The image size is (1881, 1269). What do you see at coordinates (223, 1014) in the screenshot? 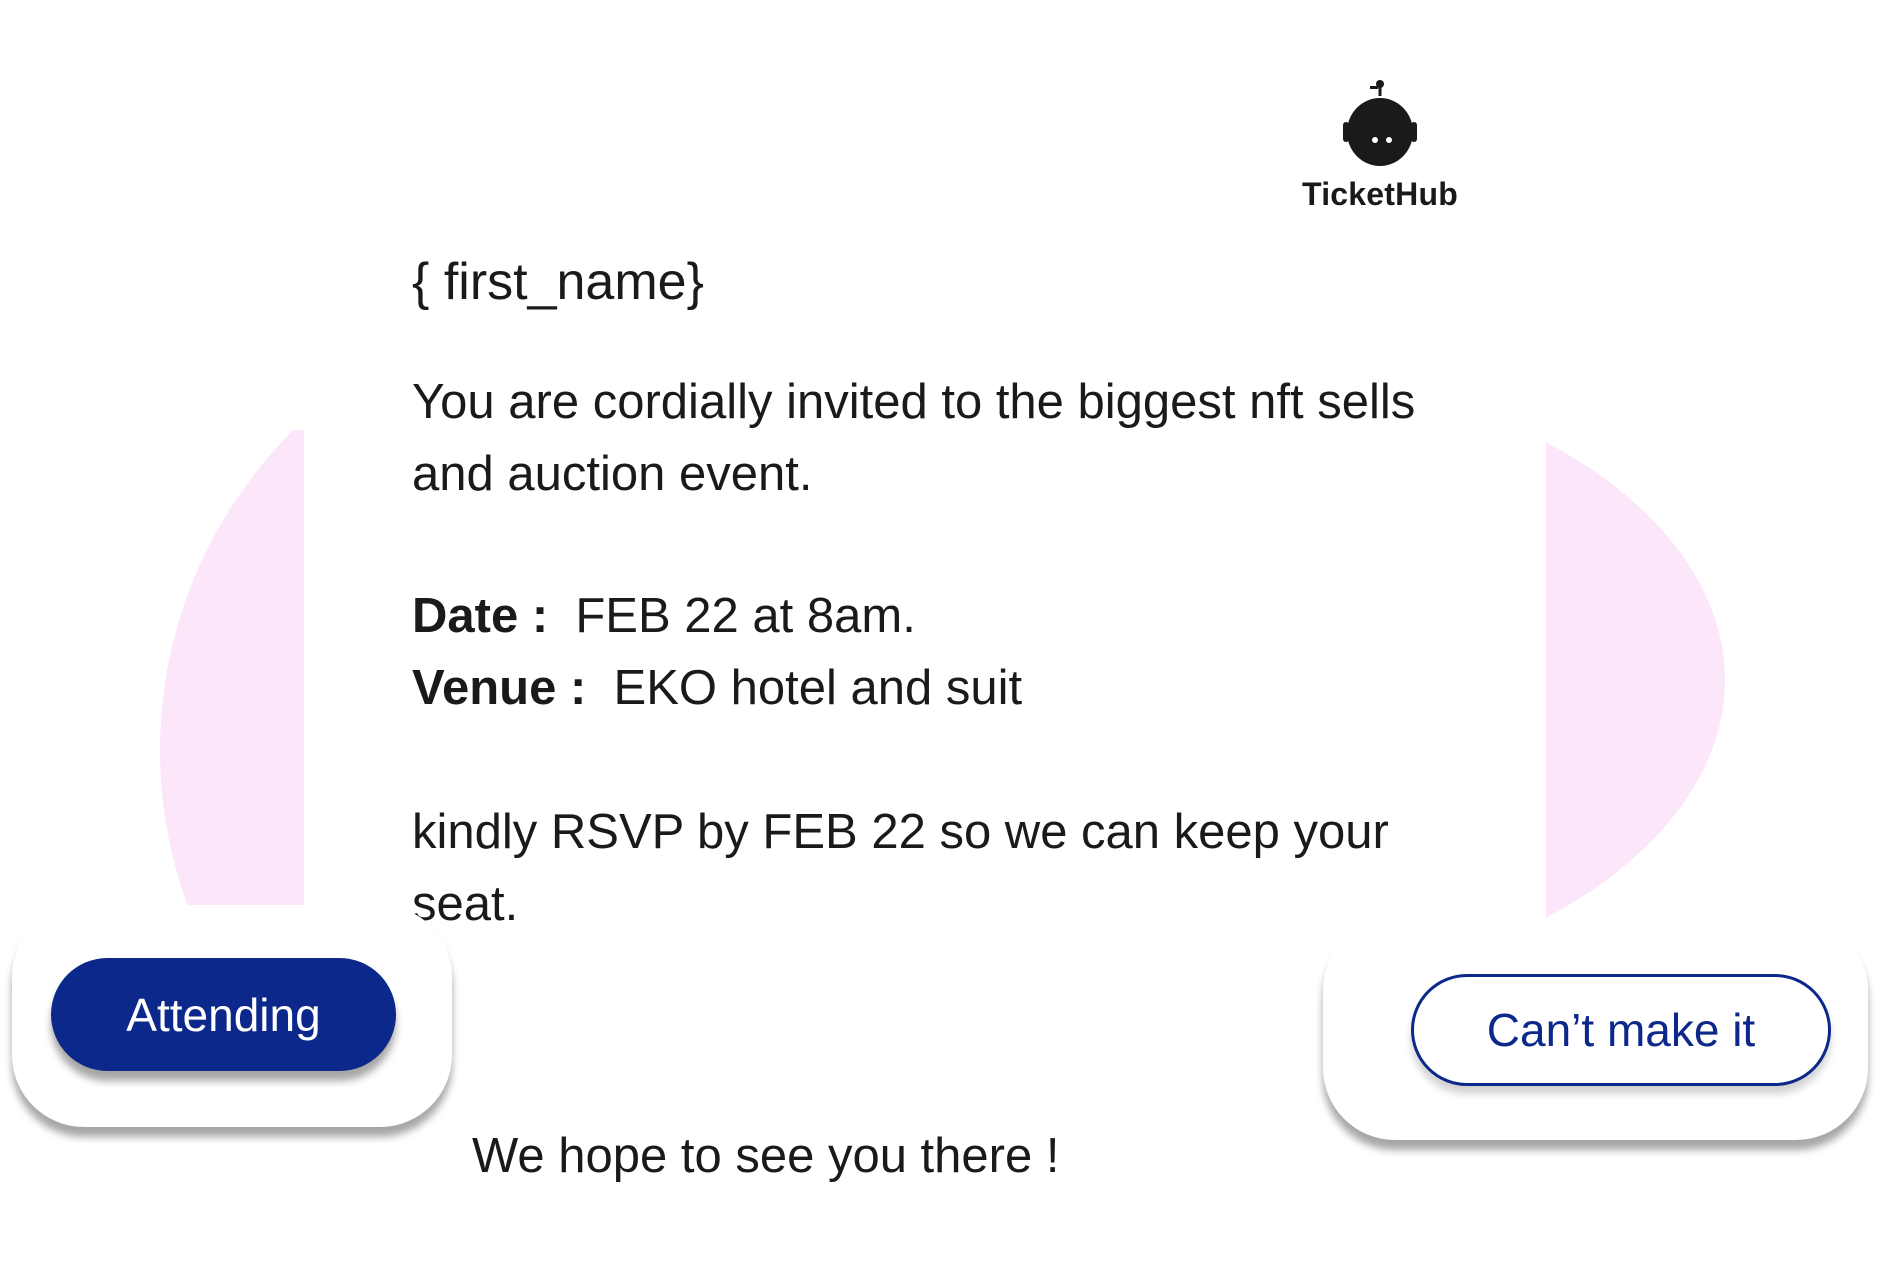
I see `attending-button: Attending` at bounding box center [223, 1014].